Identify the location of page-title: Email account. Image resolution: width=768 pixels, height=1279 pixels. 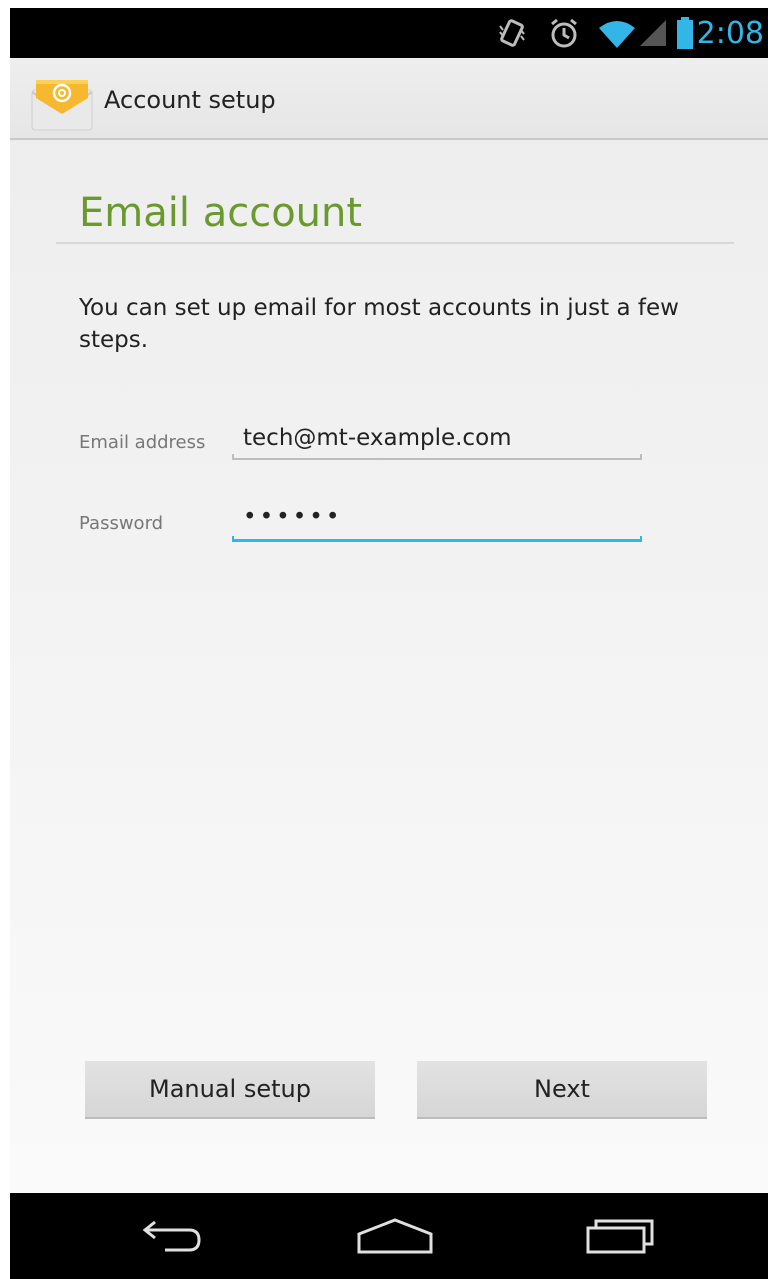
(221, 213).